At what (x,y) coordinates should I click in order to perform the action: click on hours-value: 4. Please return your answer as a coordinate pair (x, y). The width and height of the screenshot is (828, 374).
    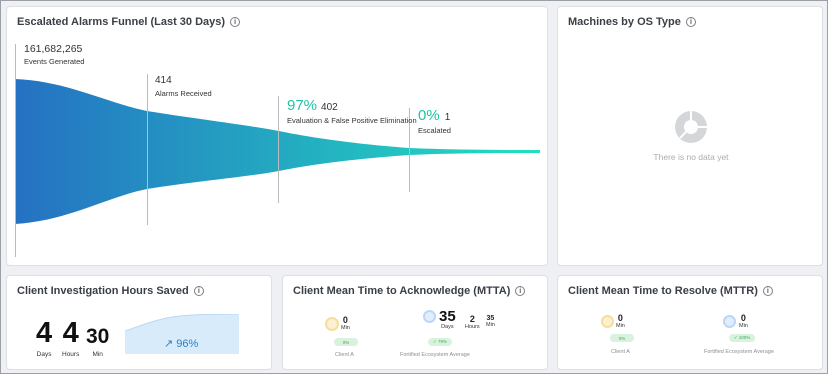
    Looking at the image, I should click on (70, 333).